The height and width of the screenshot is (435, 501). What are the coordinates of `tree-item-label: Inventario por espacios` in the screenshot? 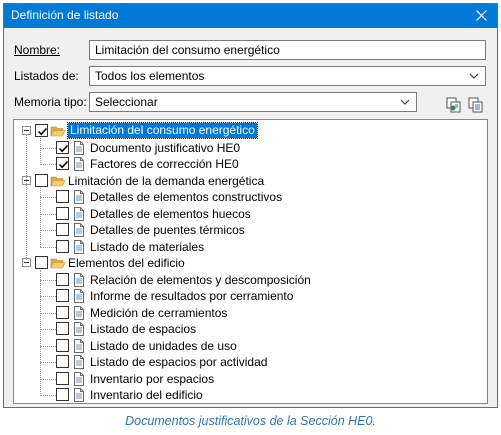 It's located at (152, 379).